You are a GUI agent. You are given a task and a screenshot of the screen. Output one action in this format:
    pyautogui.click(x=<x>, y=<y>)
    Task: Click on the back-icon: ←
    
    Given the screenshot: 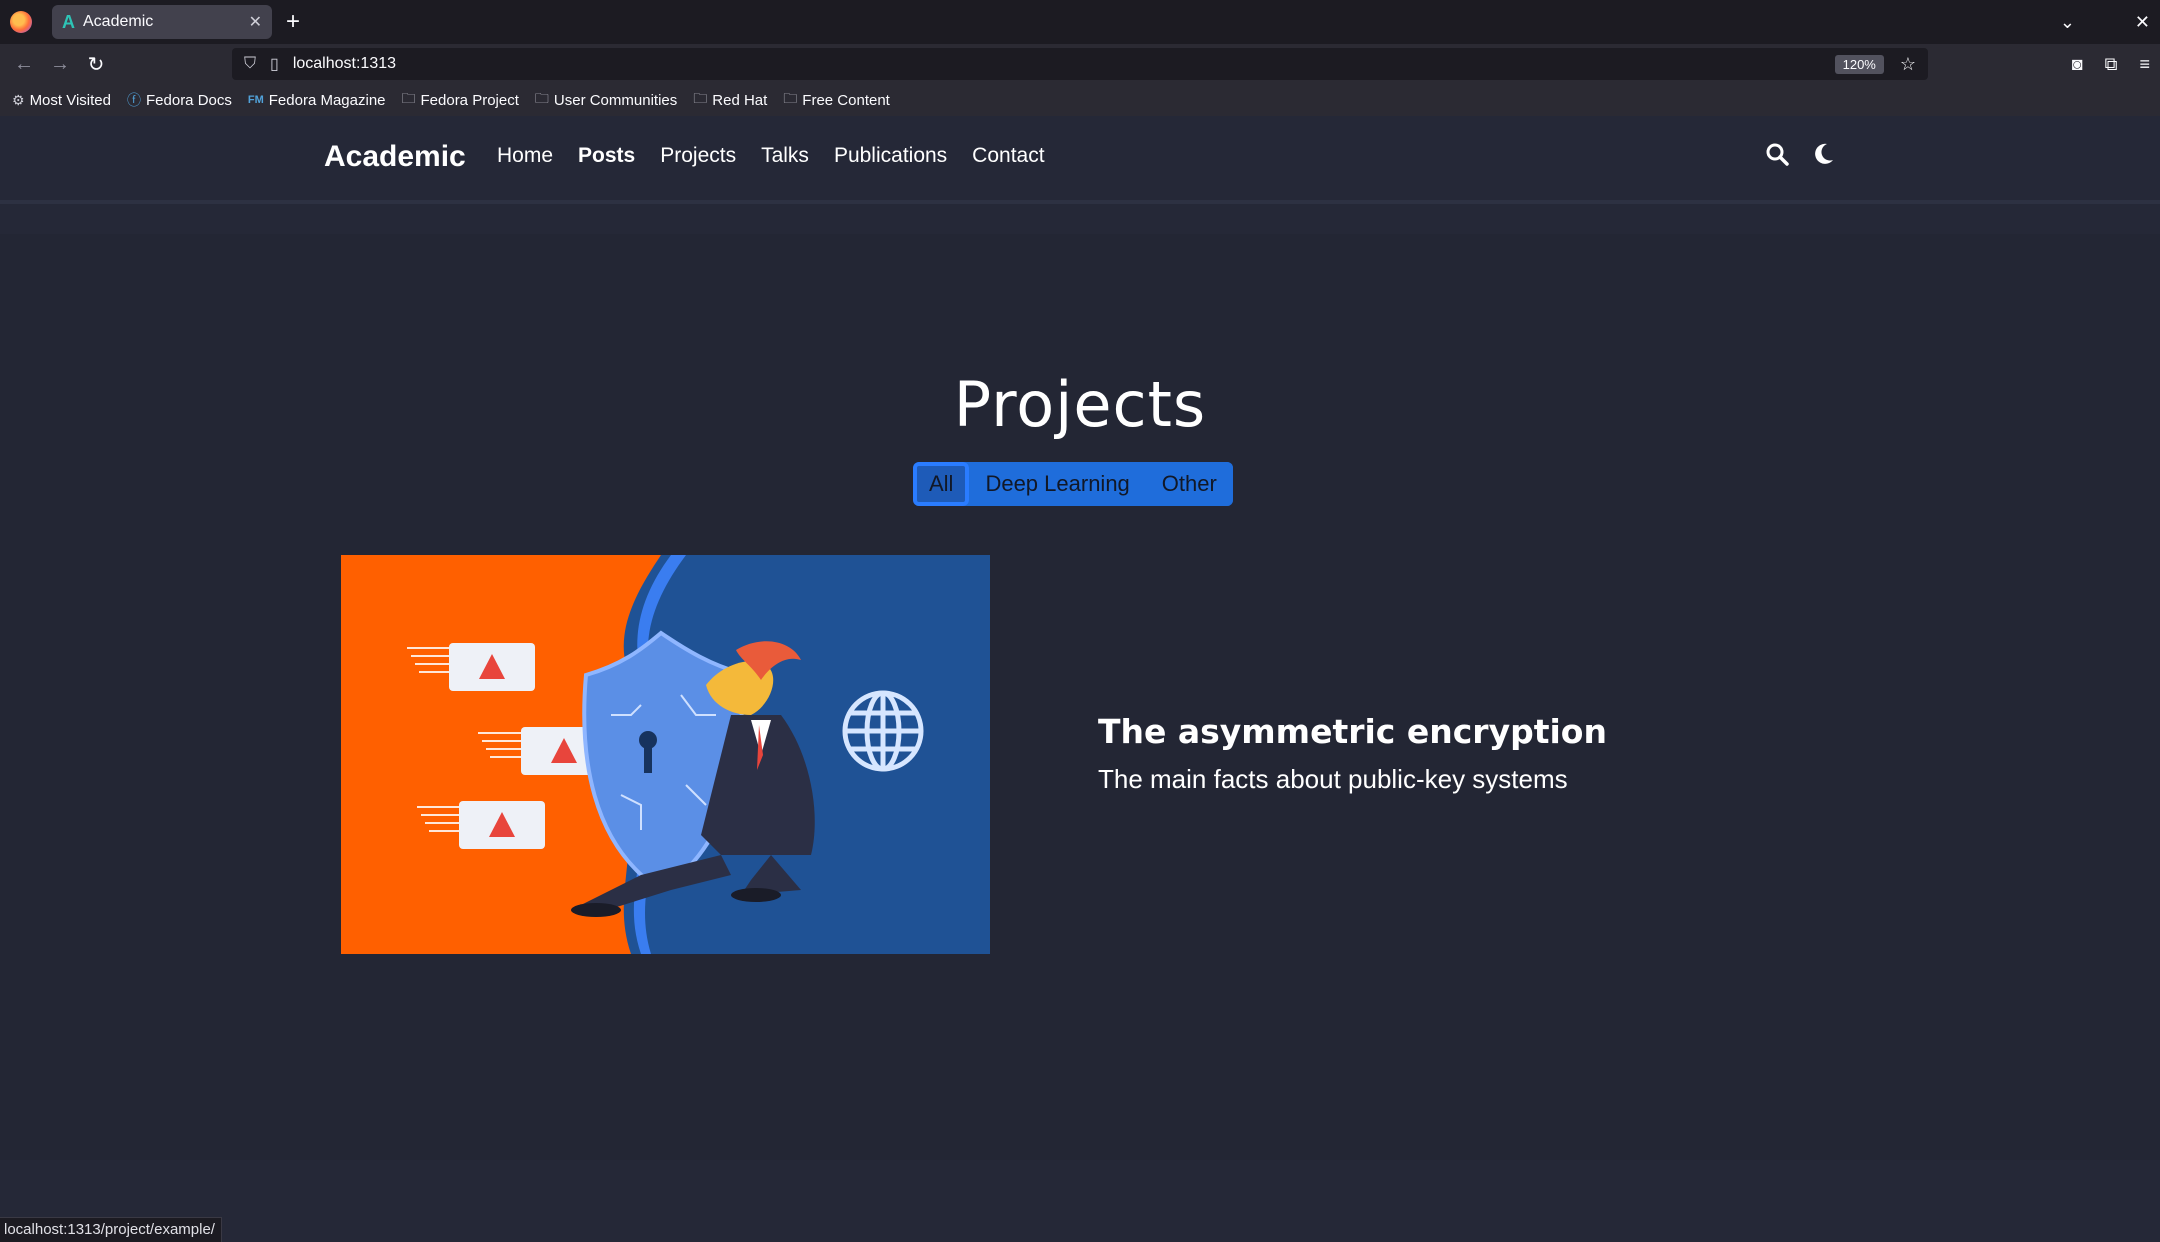 What is the action you would take?
    pyautogui.click(x=24, y=64)
    